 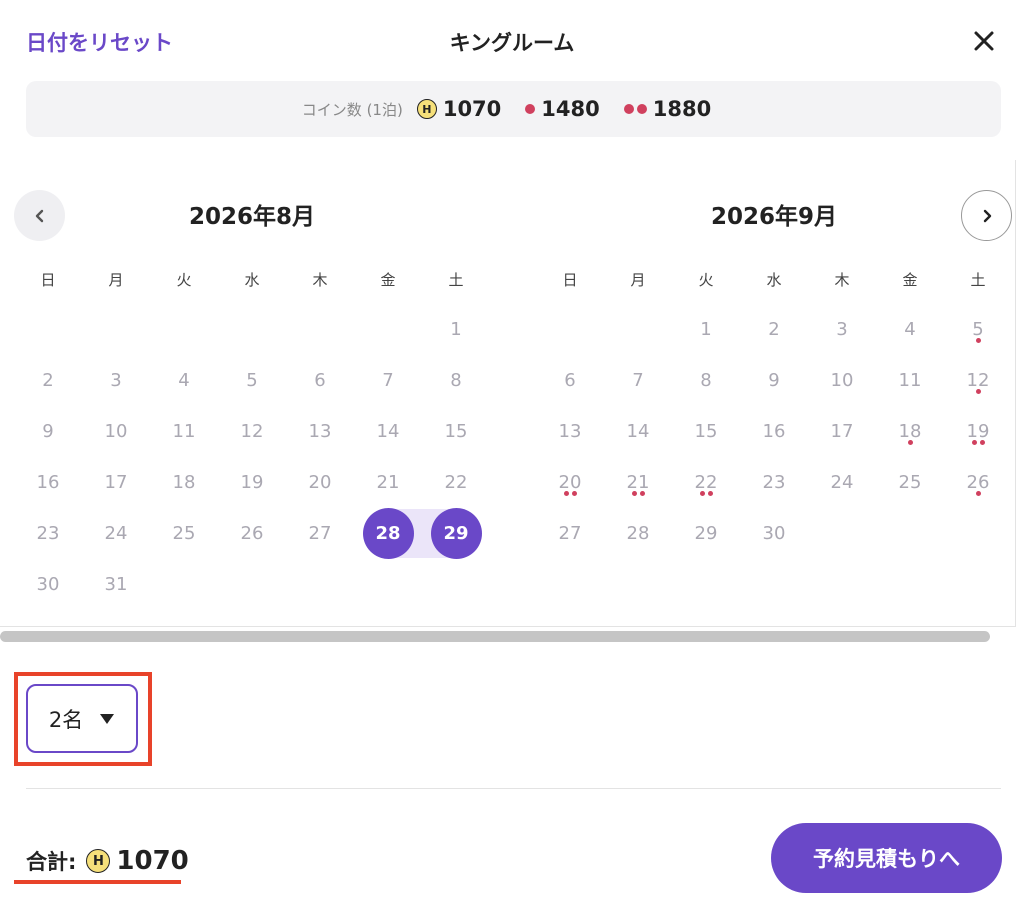 I want to click on day-number: 19, so click(x=978, y=431).